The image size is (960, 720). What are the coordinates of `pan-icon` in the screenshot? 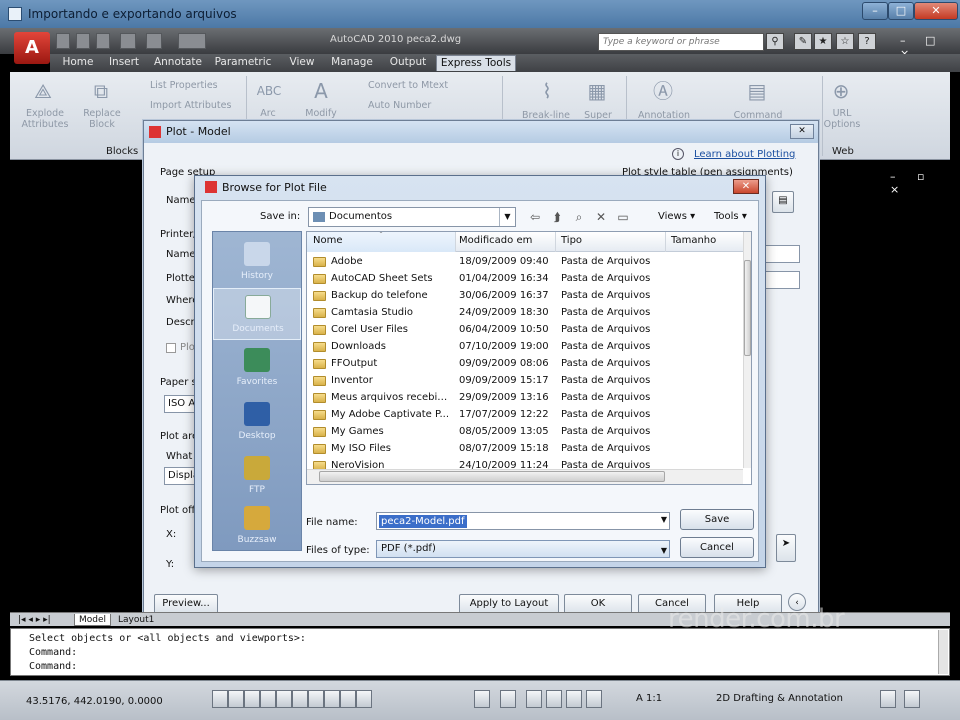 It's located at (534, 699).